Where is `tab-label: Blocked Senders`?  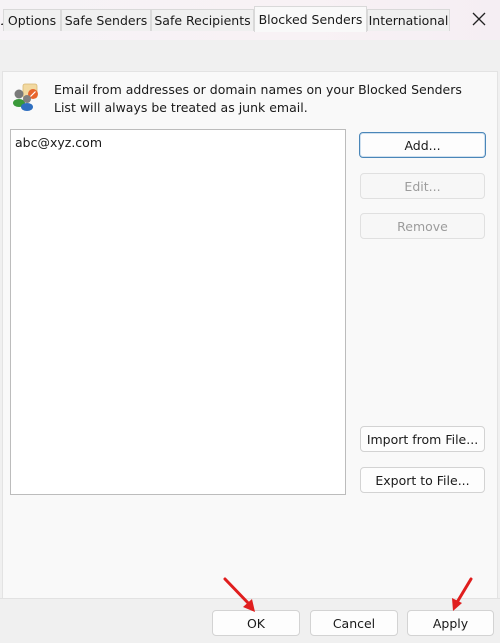 tab-label: Blocked Senders is located at coordinates (310, 19).